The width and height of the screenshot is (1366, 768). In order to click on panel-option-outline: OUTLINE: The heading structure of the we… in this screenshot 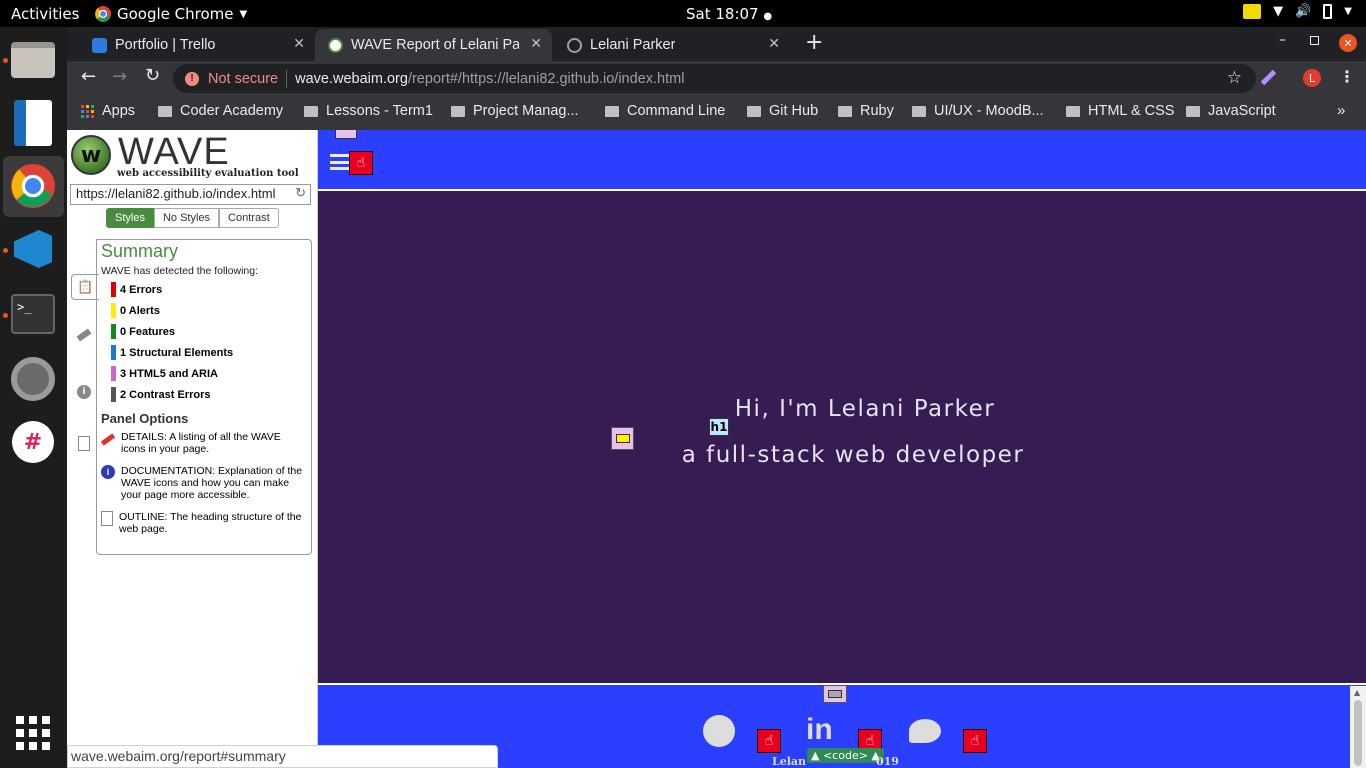, I will do `click(204, 523)`.